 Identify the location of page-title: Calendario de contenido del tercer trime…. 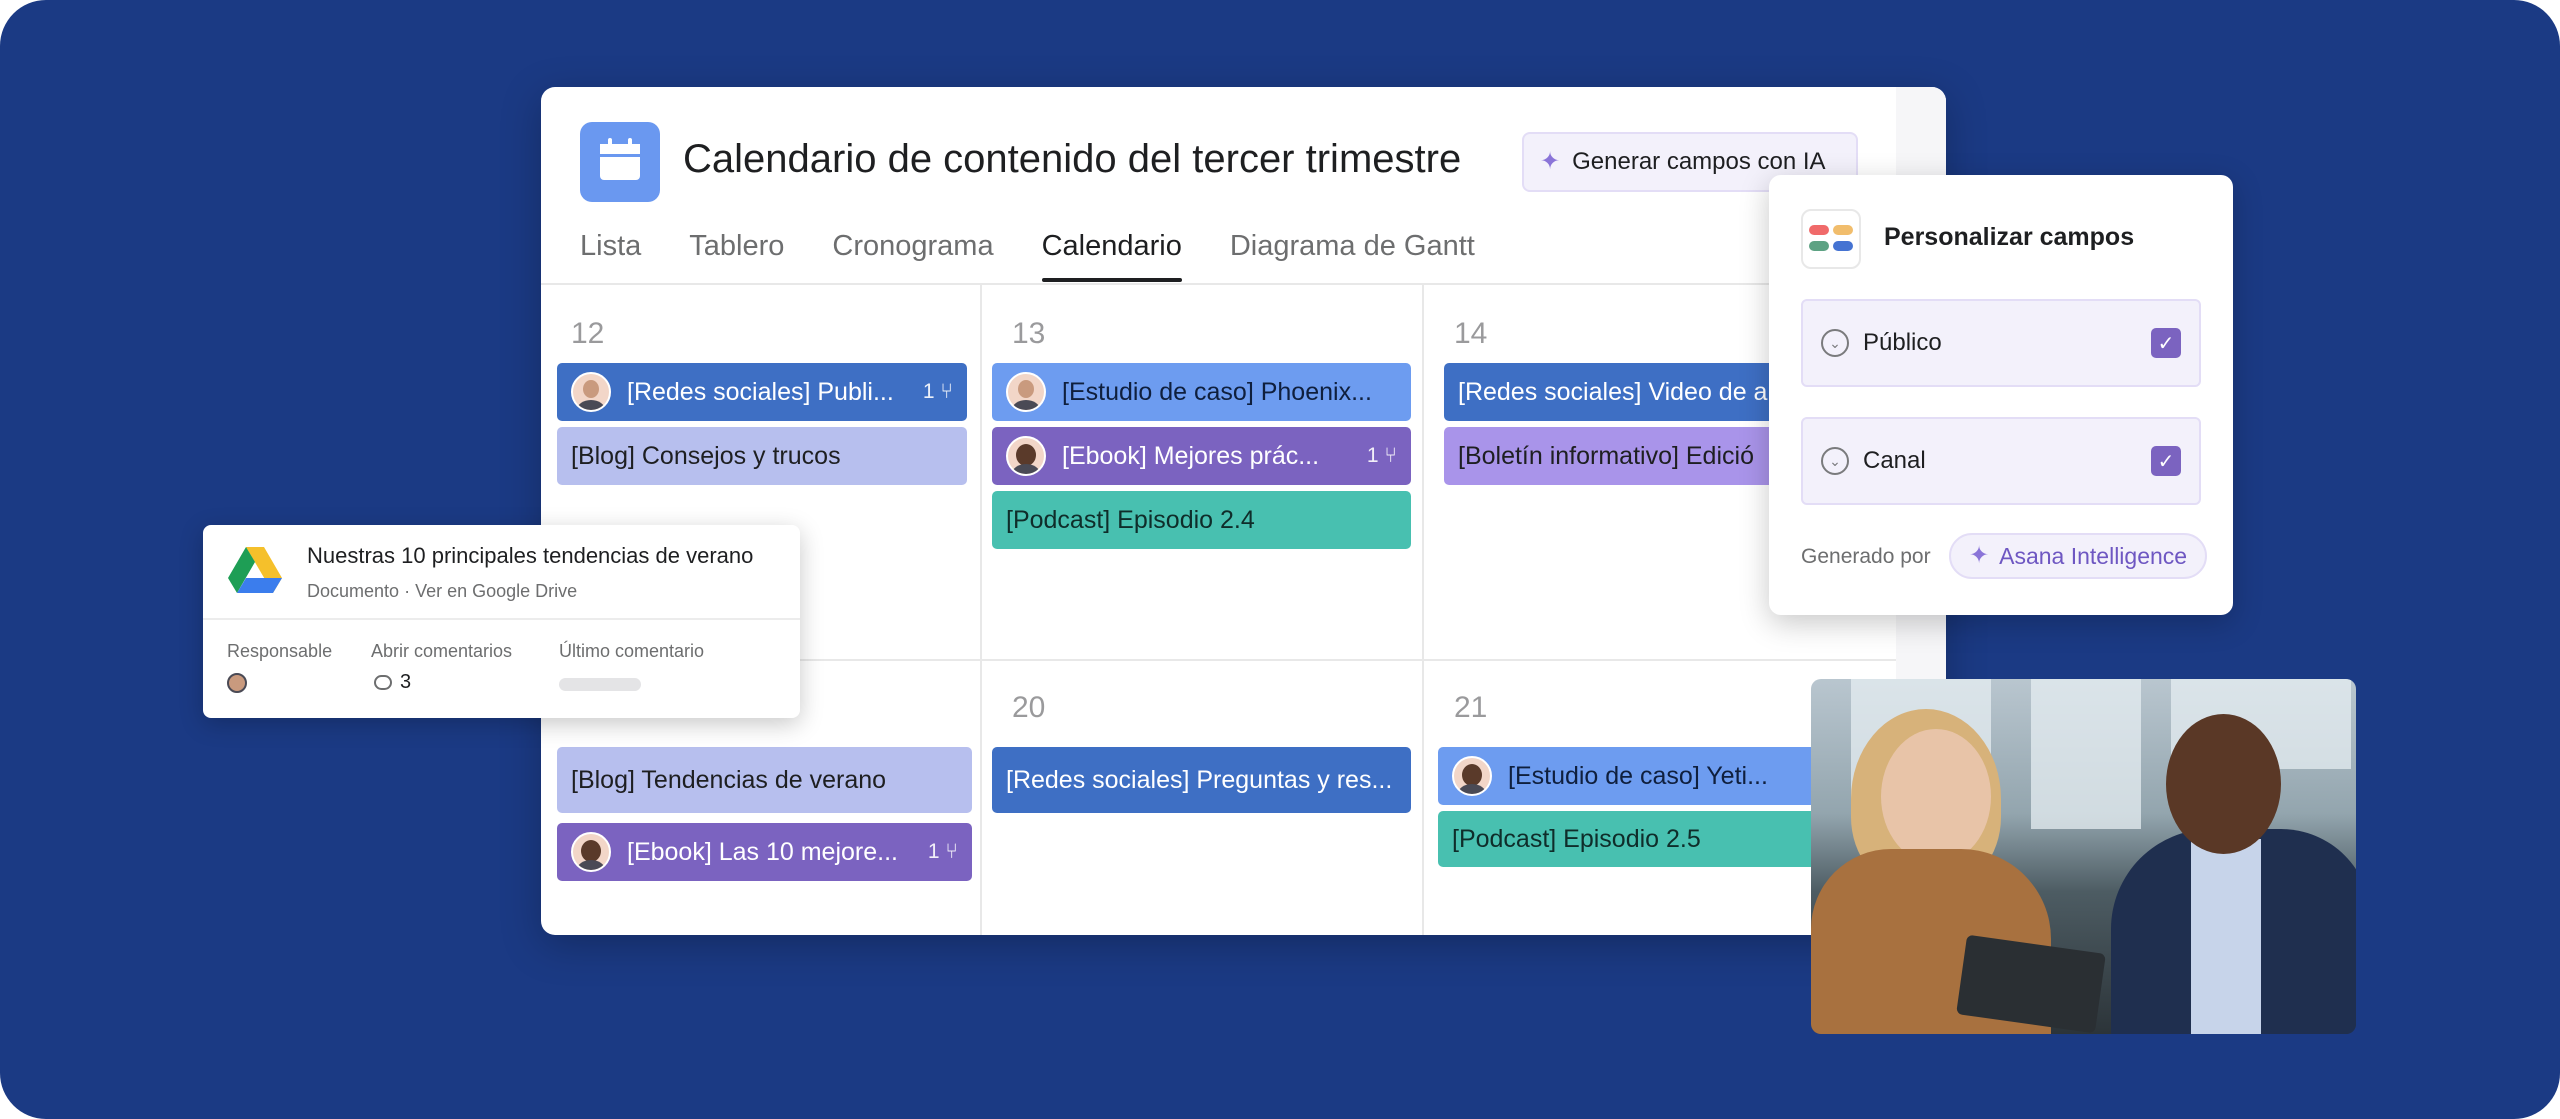
(1072, 159).